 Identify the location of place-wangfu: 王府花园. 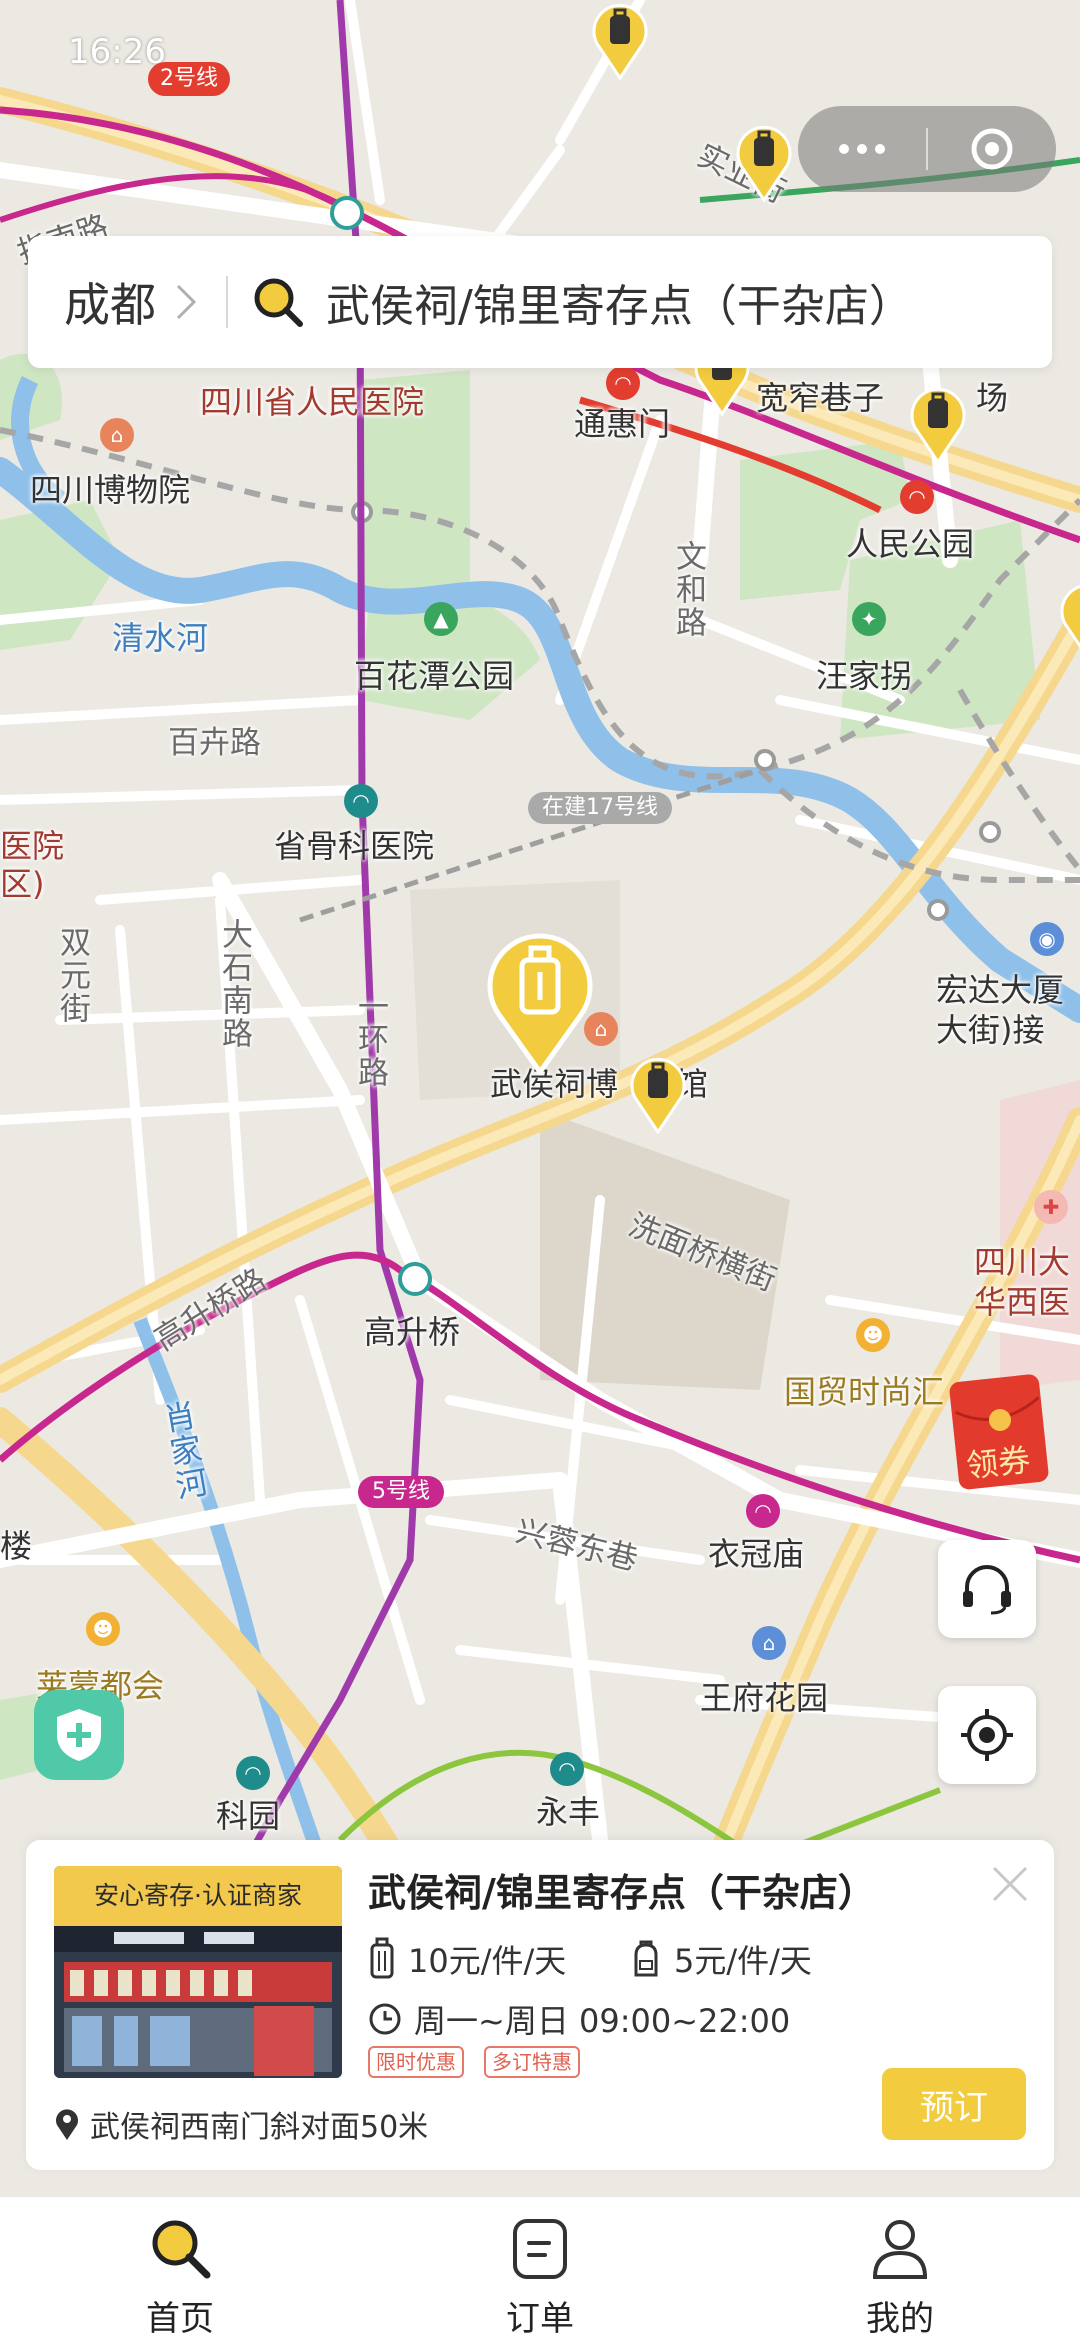
(764, 1698).